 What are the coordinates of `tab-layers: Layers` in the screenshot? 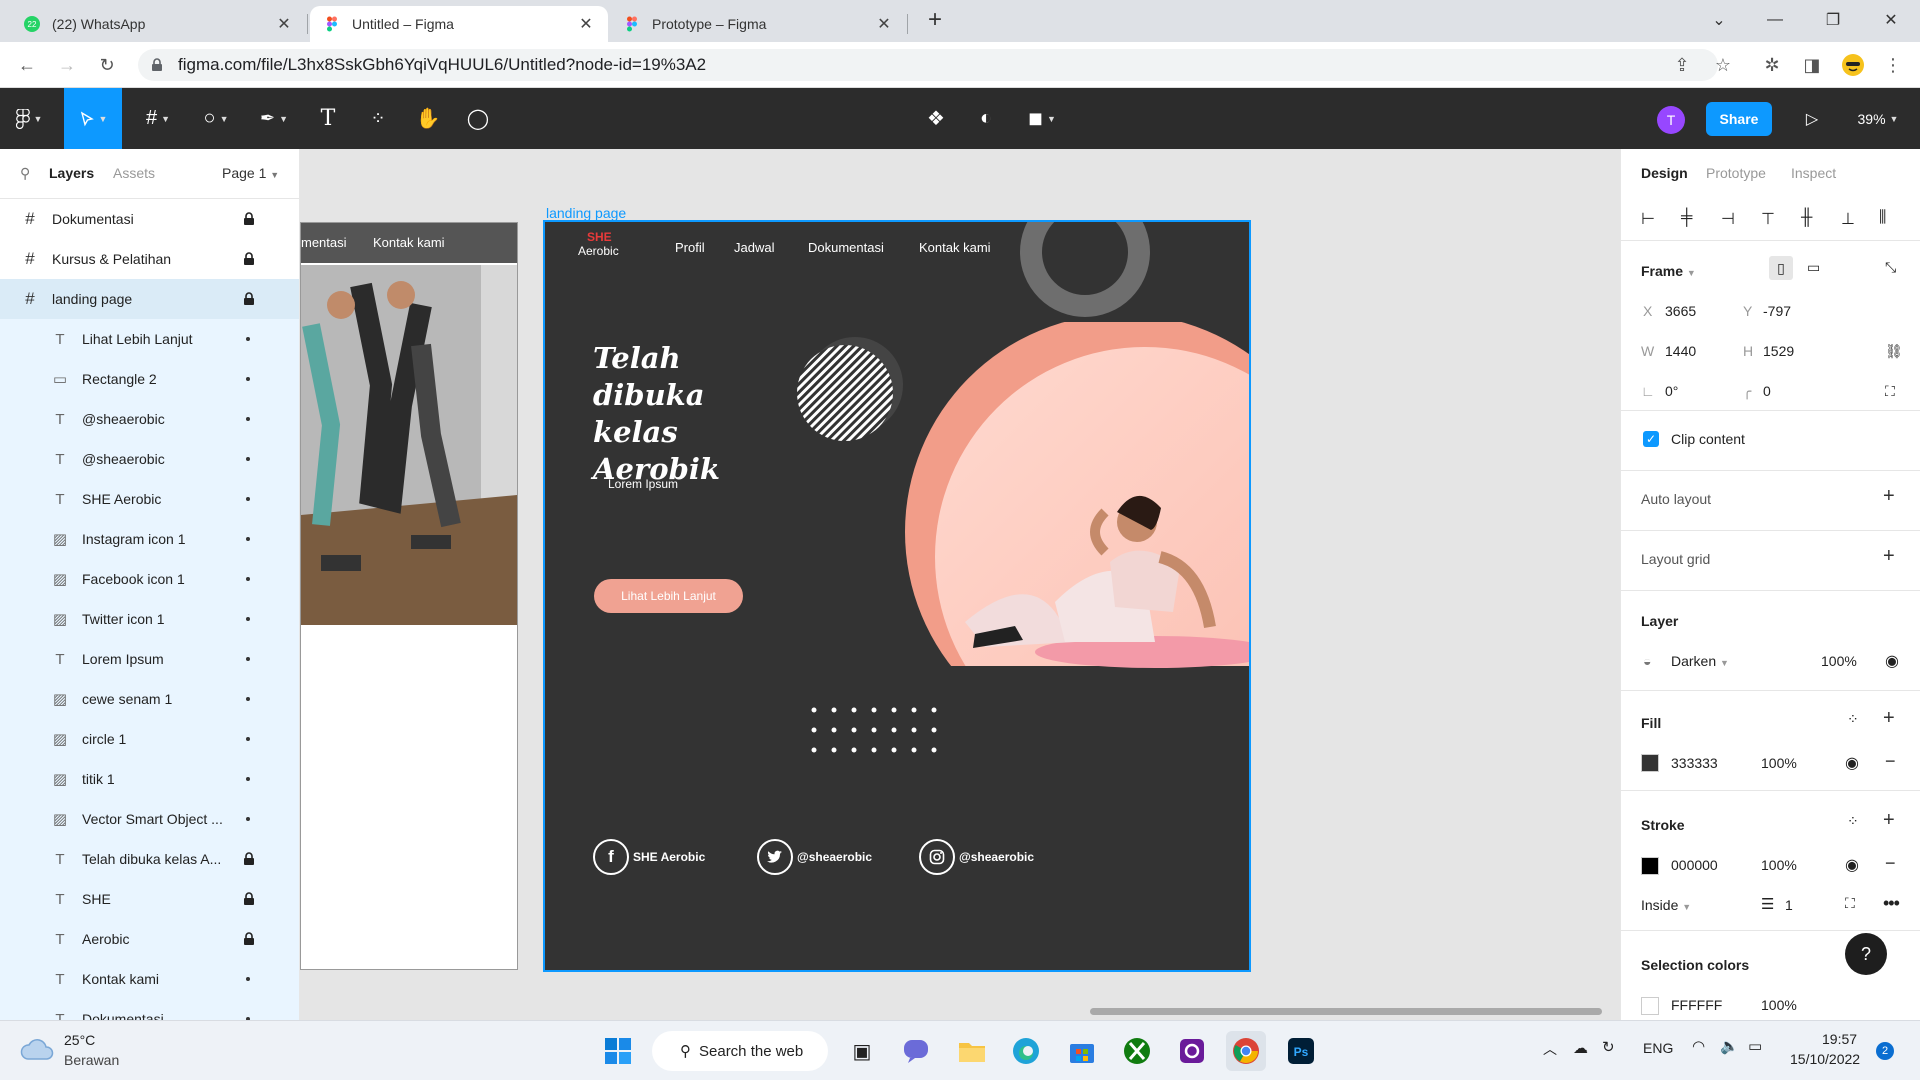 It's located at (71, 173).